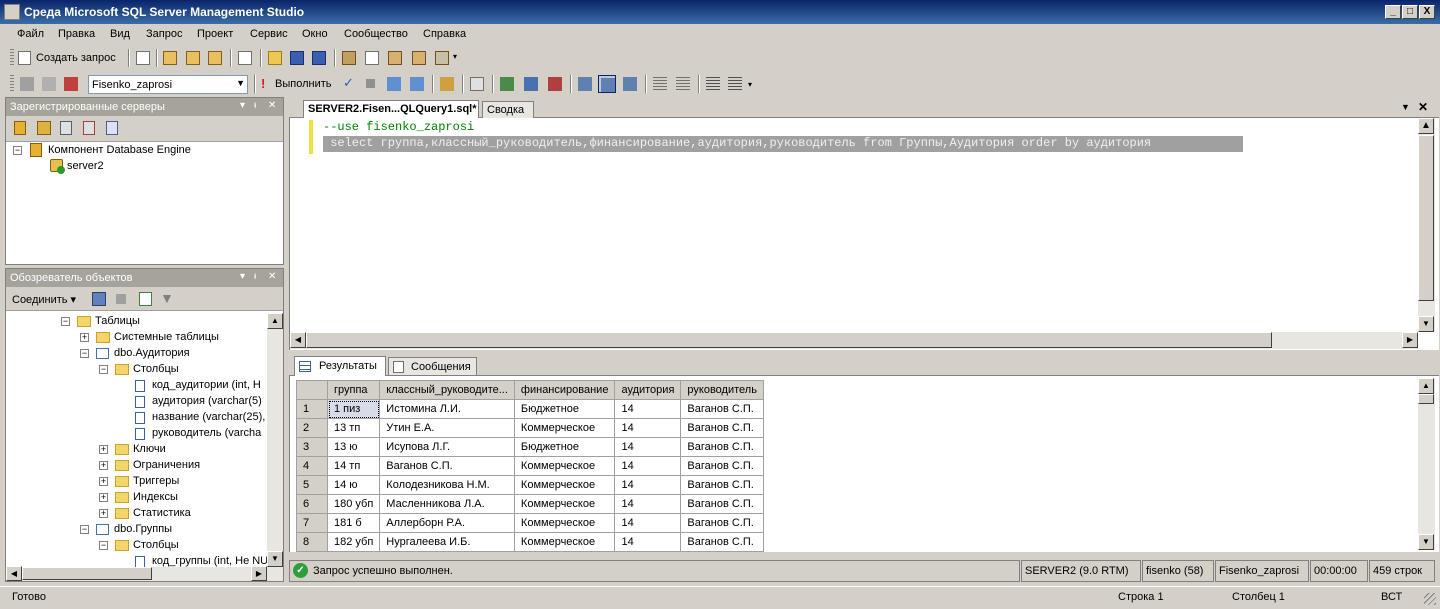 The image size is (1440, 609). I want to click on tree-node-column: руководитель (varcha, so click(206, 433).